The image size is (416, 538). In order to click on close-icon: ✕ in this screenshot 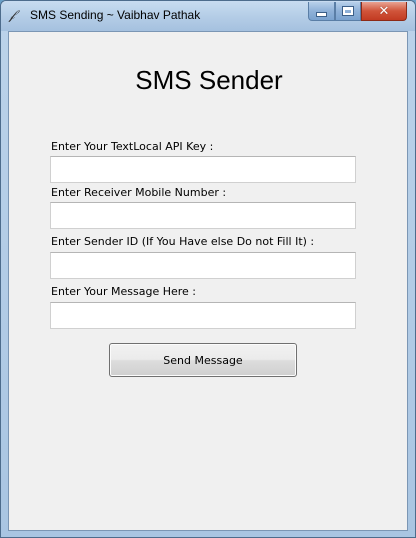, I will do `click(384, 11)`.